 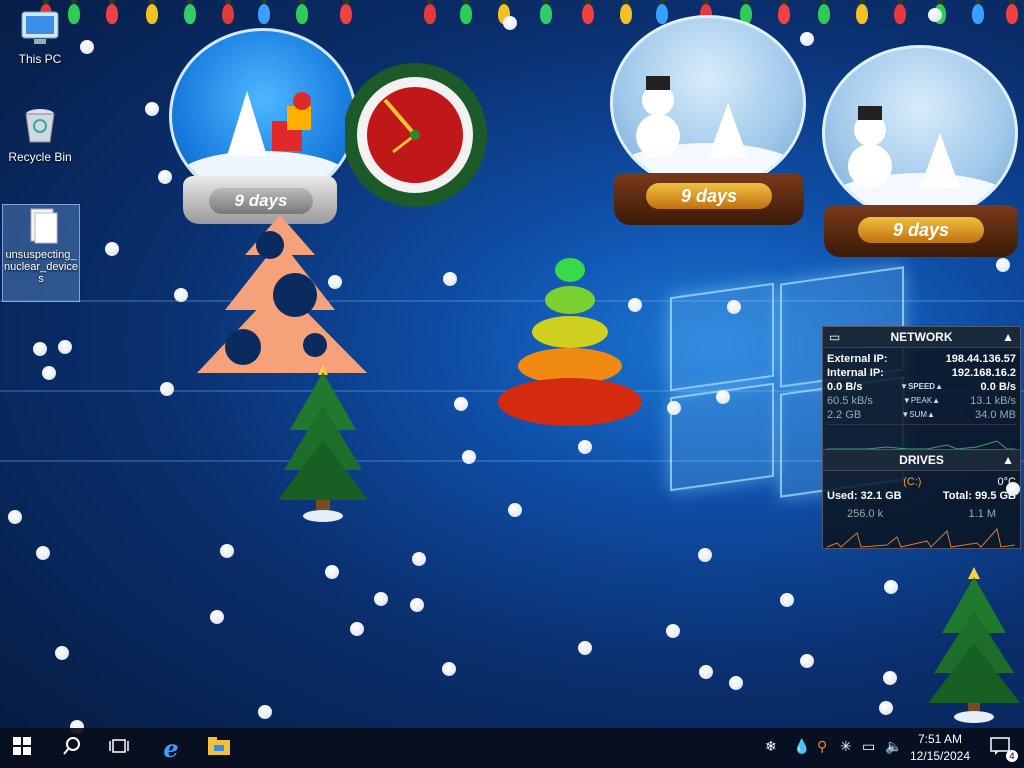 What do you see at coordinates (982, 514) in the screenshot?
I see `drive-write: 1.1 M` at bounding box center [982, 514].